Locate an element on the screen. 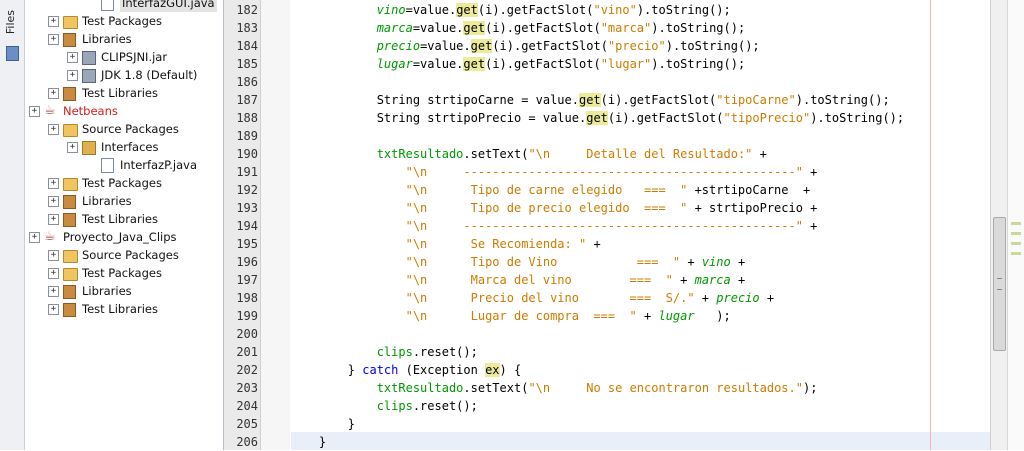 The height and width of the screenshot is (451, 1024). folder-icon is located at coordinates (70, 184).